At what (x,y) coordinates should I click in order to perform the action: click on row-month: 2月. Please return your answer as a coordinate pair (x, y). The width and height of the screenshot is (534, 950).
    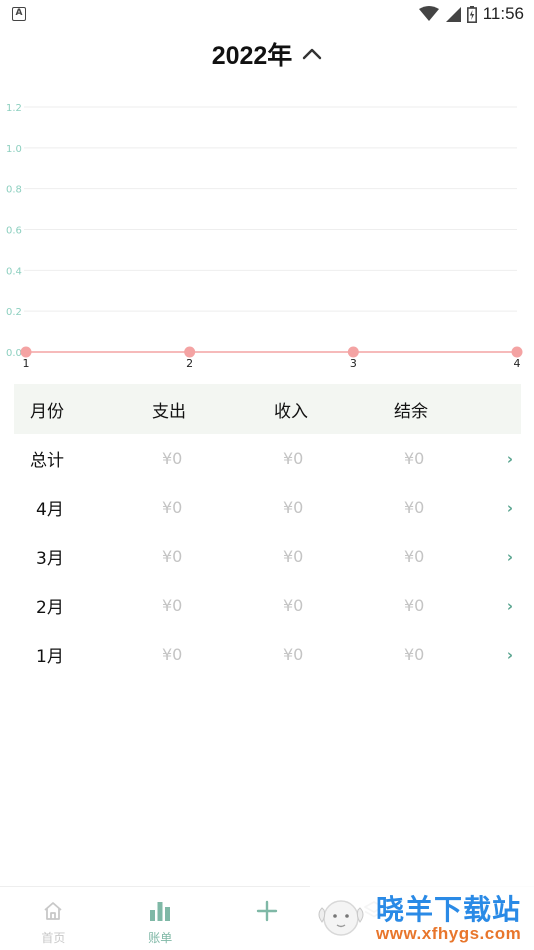
    Looking at the image, I should click on (50, 608).